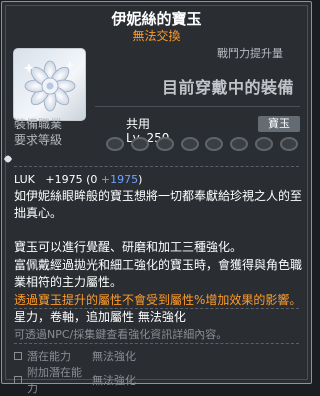 The height and width of the screenshot is (396, 320). What do you see at coordinates (158, 273) in the screenshot?
I see `info-line-2: 富佩戴經過拋光和細工強化的寶玉時，會獲得與角色職業相符的主力屬性。` at bounding box center [158, 273].